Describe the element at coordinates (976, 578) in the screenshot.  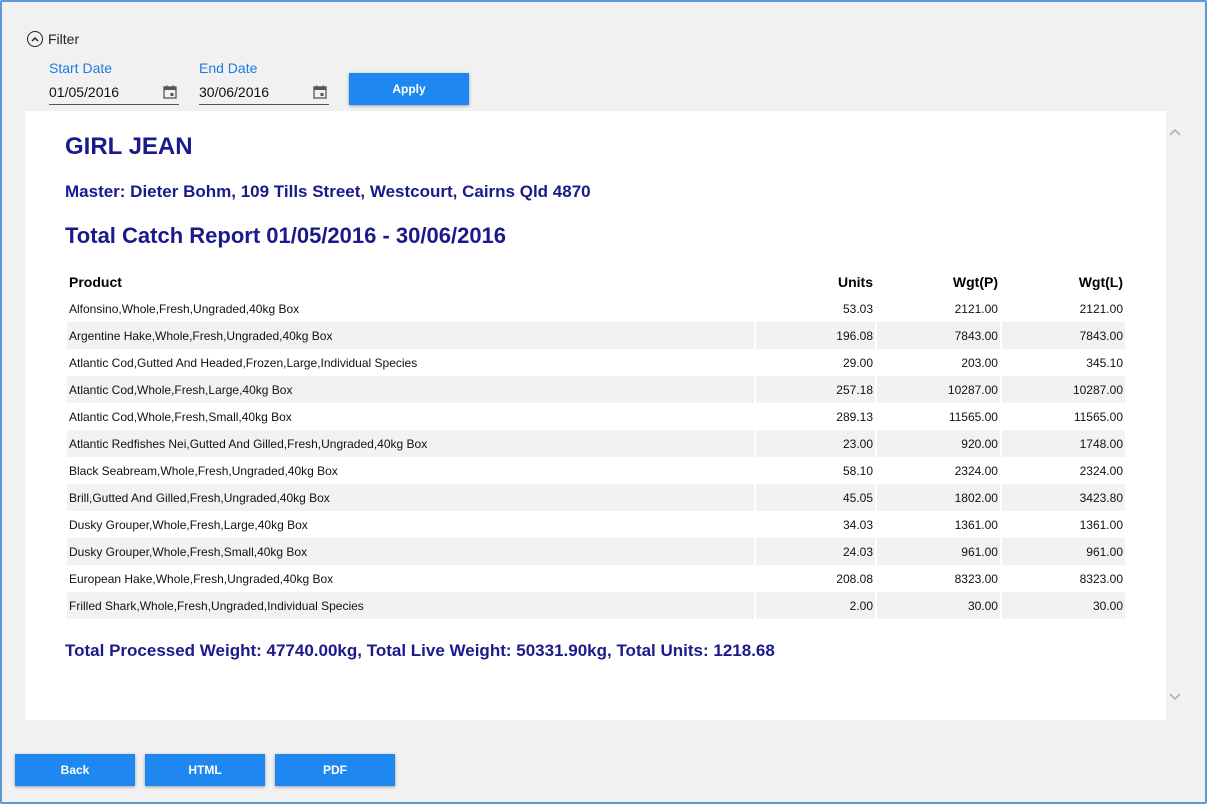
I see `cell-wgt-p: 8323.00` at that location.